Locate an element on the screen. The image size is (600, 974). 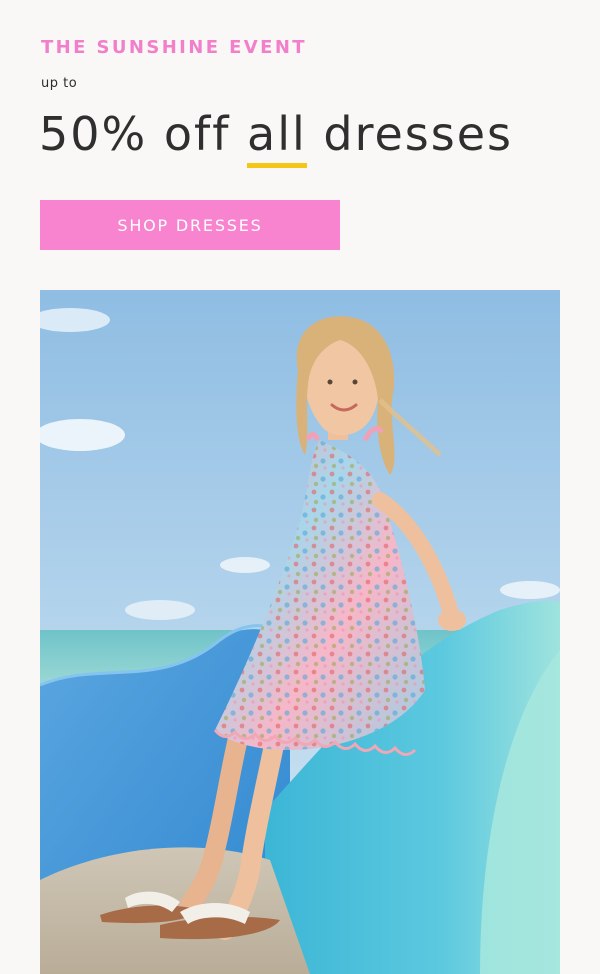
headline-amount: 50% off is located at coordinates (143, 134).